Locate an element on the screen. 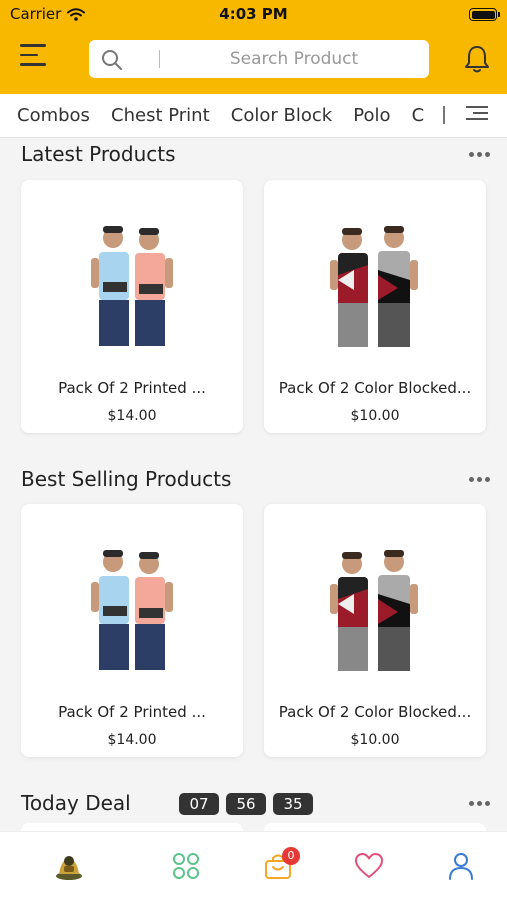 The width and height of the screenshot is (507, 900). search-bar is located at coordinates (259, 59).